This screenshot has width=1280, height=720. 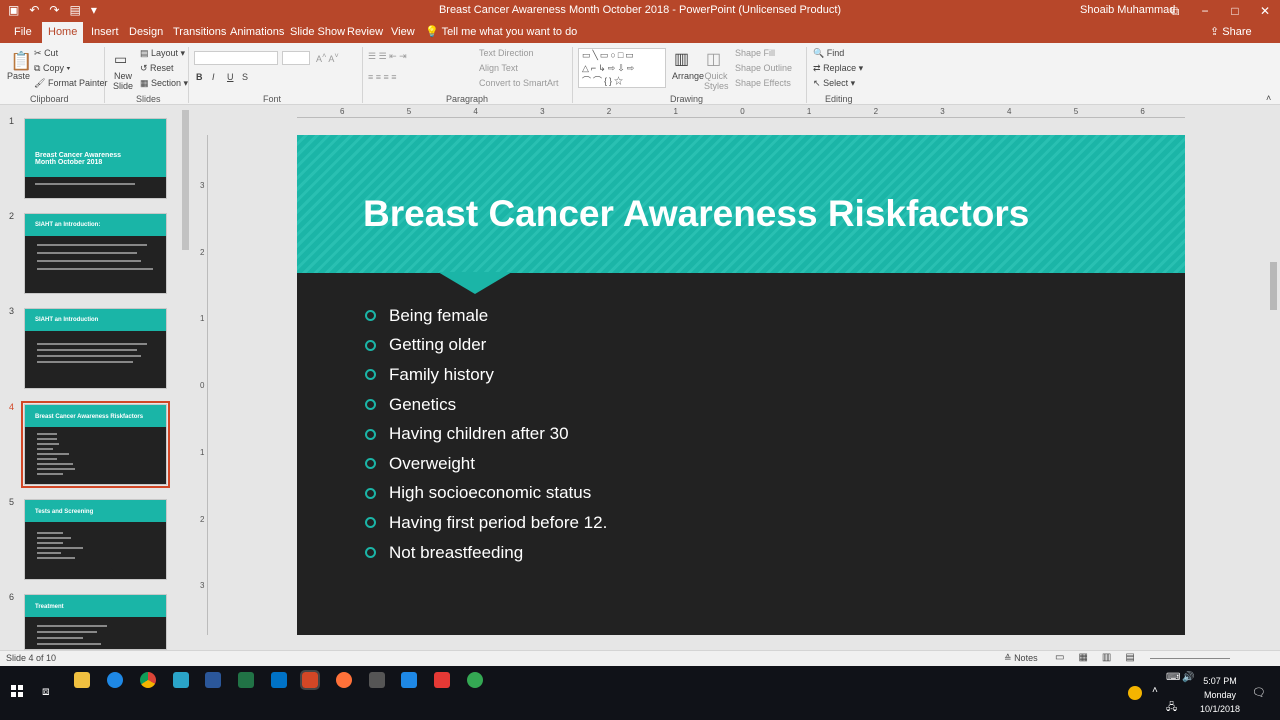 I want to click on tell-me-search: 💡 Tell me what you want to do, so click(x=501, y=32).